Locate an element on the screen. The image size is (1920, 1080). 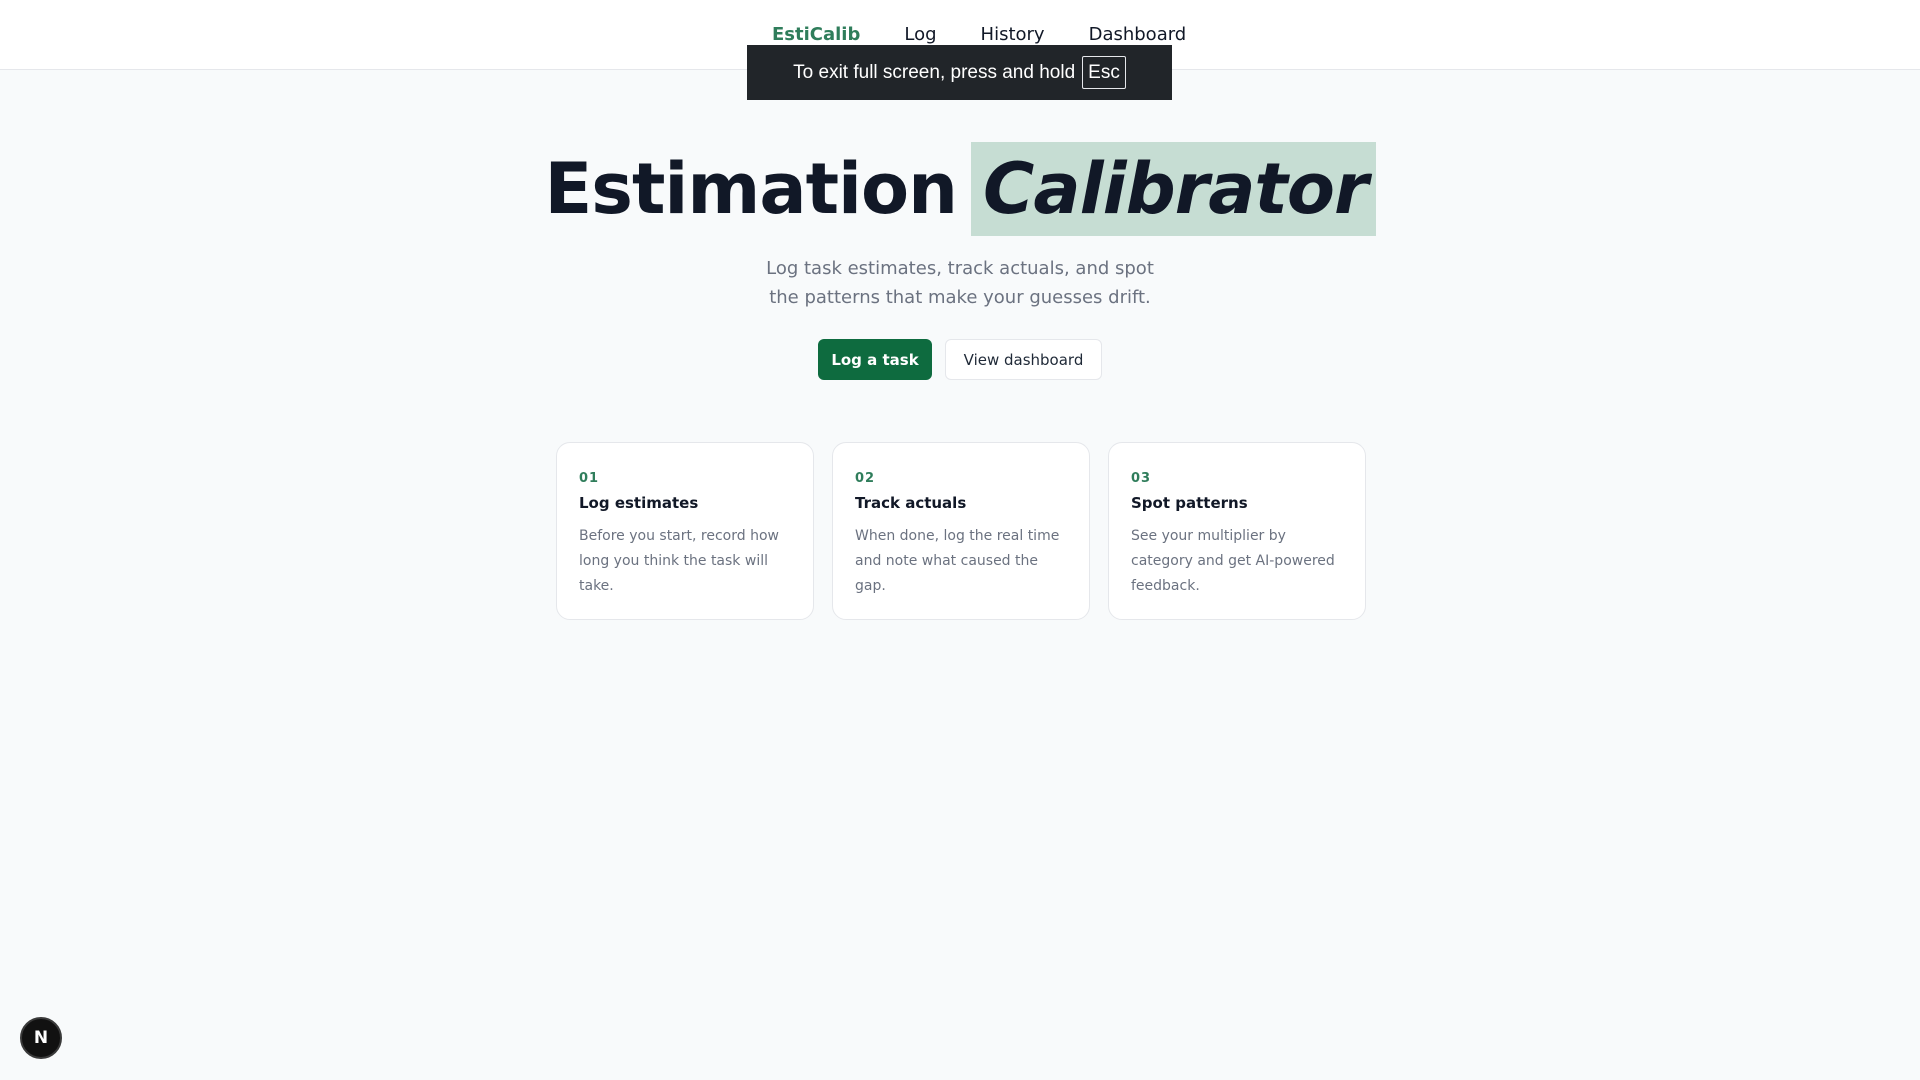
nav-link-history: History is located at coordinates (1013, 34).